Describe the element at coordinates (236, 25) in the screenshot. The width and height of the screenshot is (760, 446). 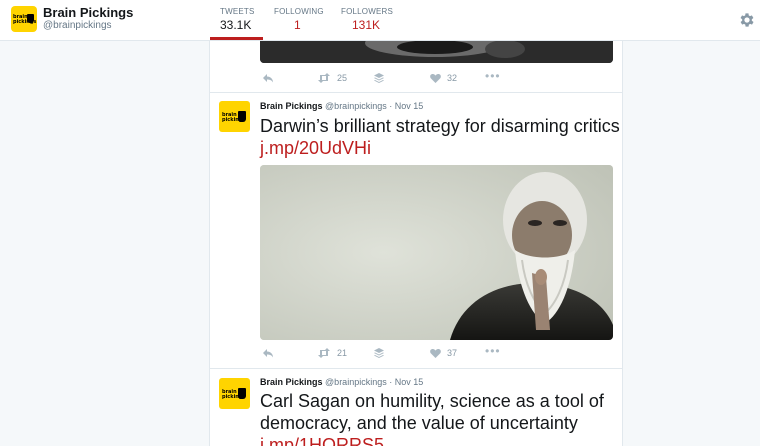
I see `stat-tweets-value: 33.1K` at that location.